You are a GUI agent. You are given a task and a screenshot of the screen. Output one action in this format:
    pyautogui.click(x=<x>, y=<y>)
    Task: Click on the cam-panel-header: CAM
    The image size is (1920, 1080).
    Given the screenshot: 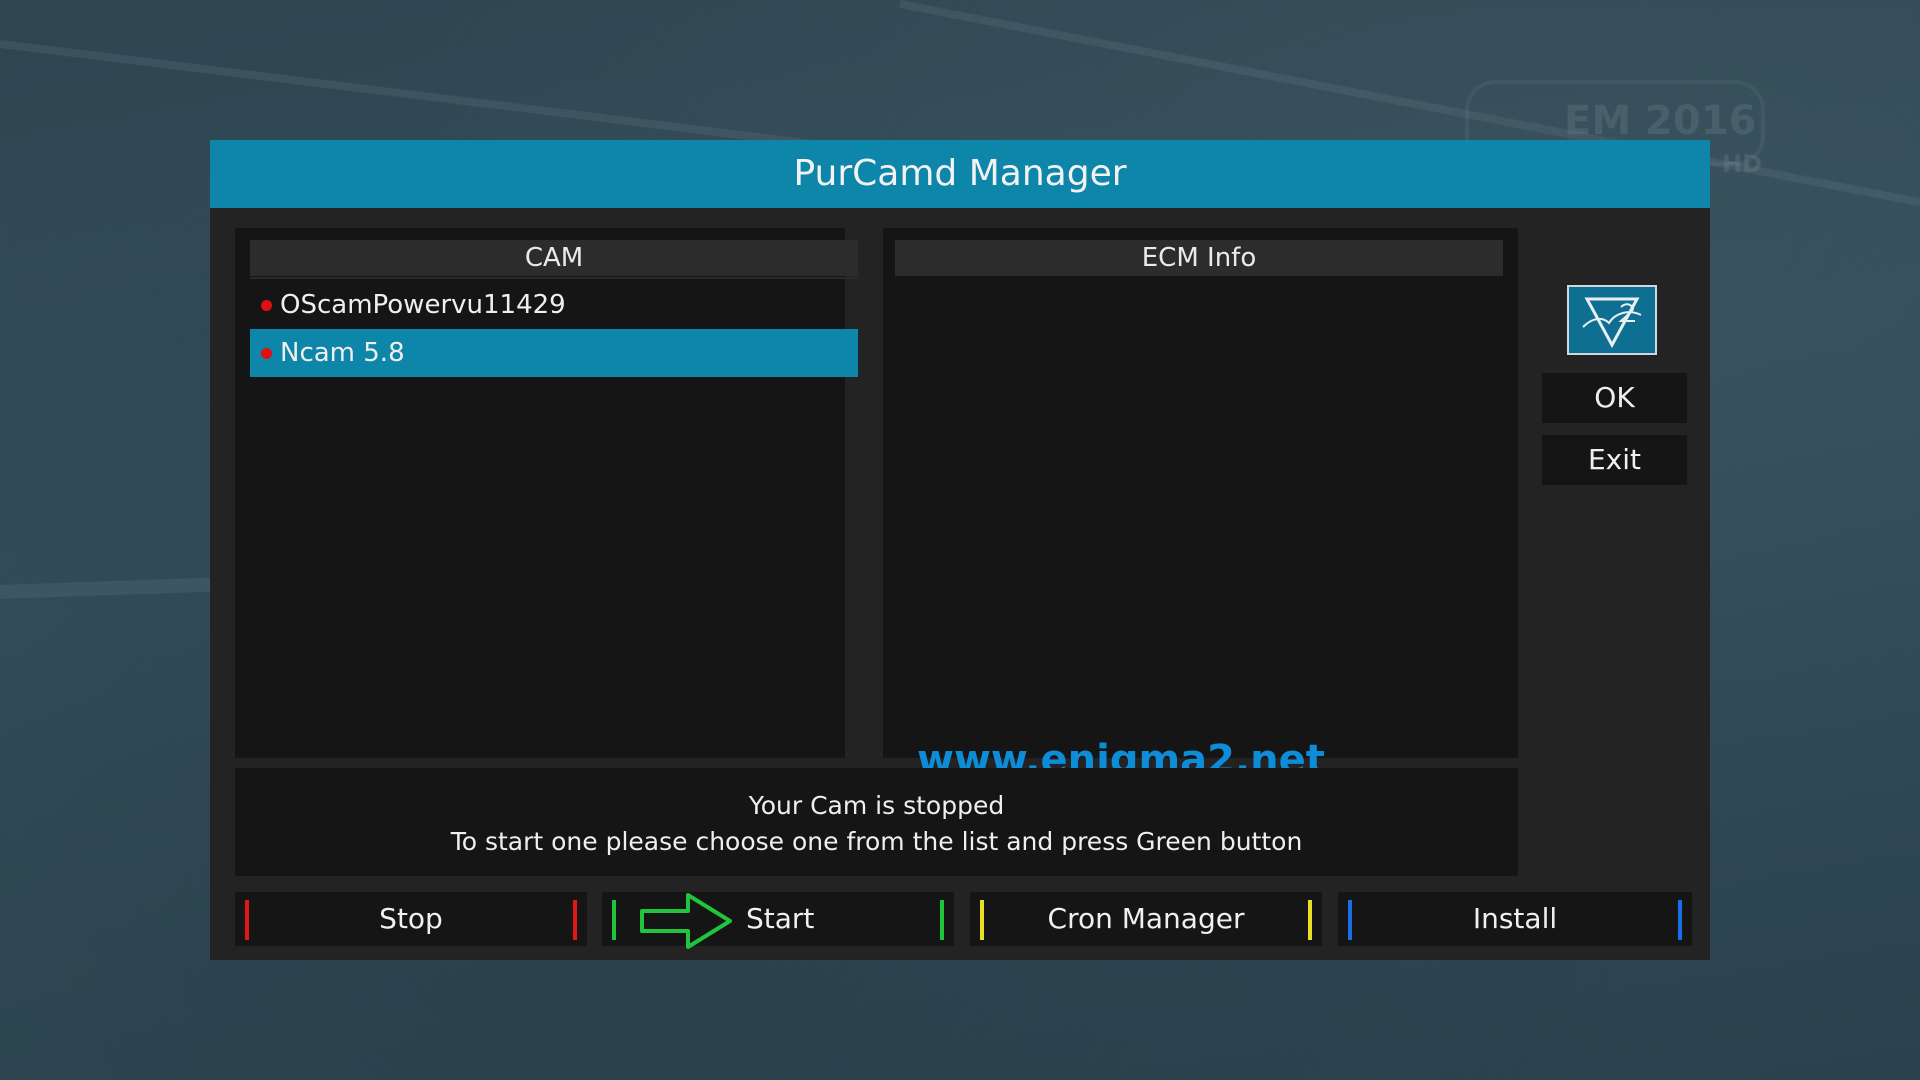 What is the action you would take?
    pyautogui.click(x=554, y=258)
    